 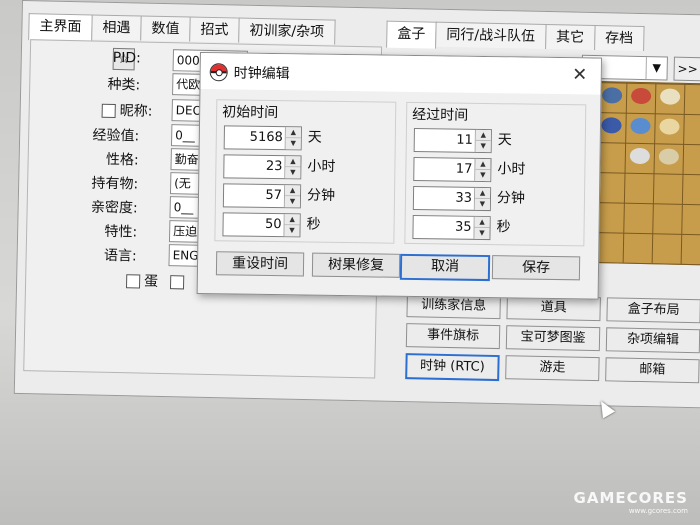 What do you see at coordinates (630, 498) in the screenshot?
I see `watermark-main: GAMECORES` at bounding box center [630, 498].